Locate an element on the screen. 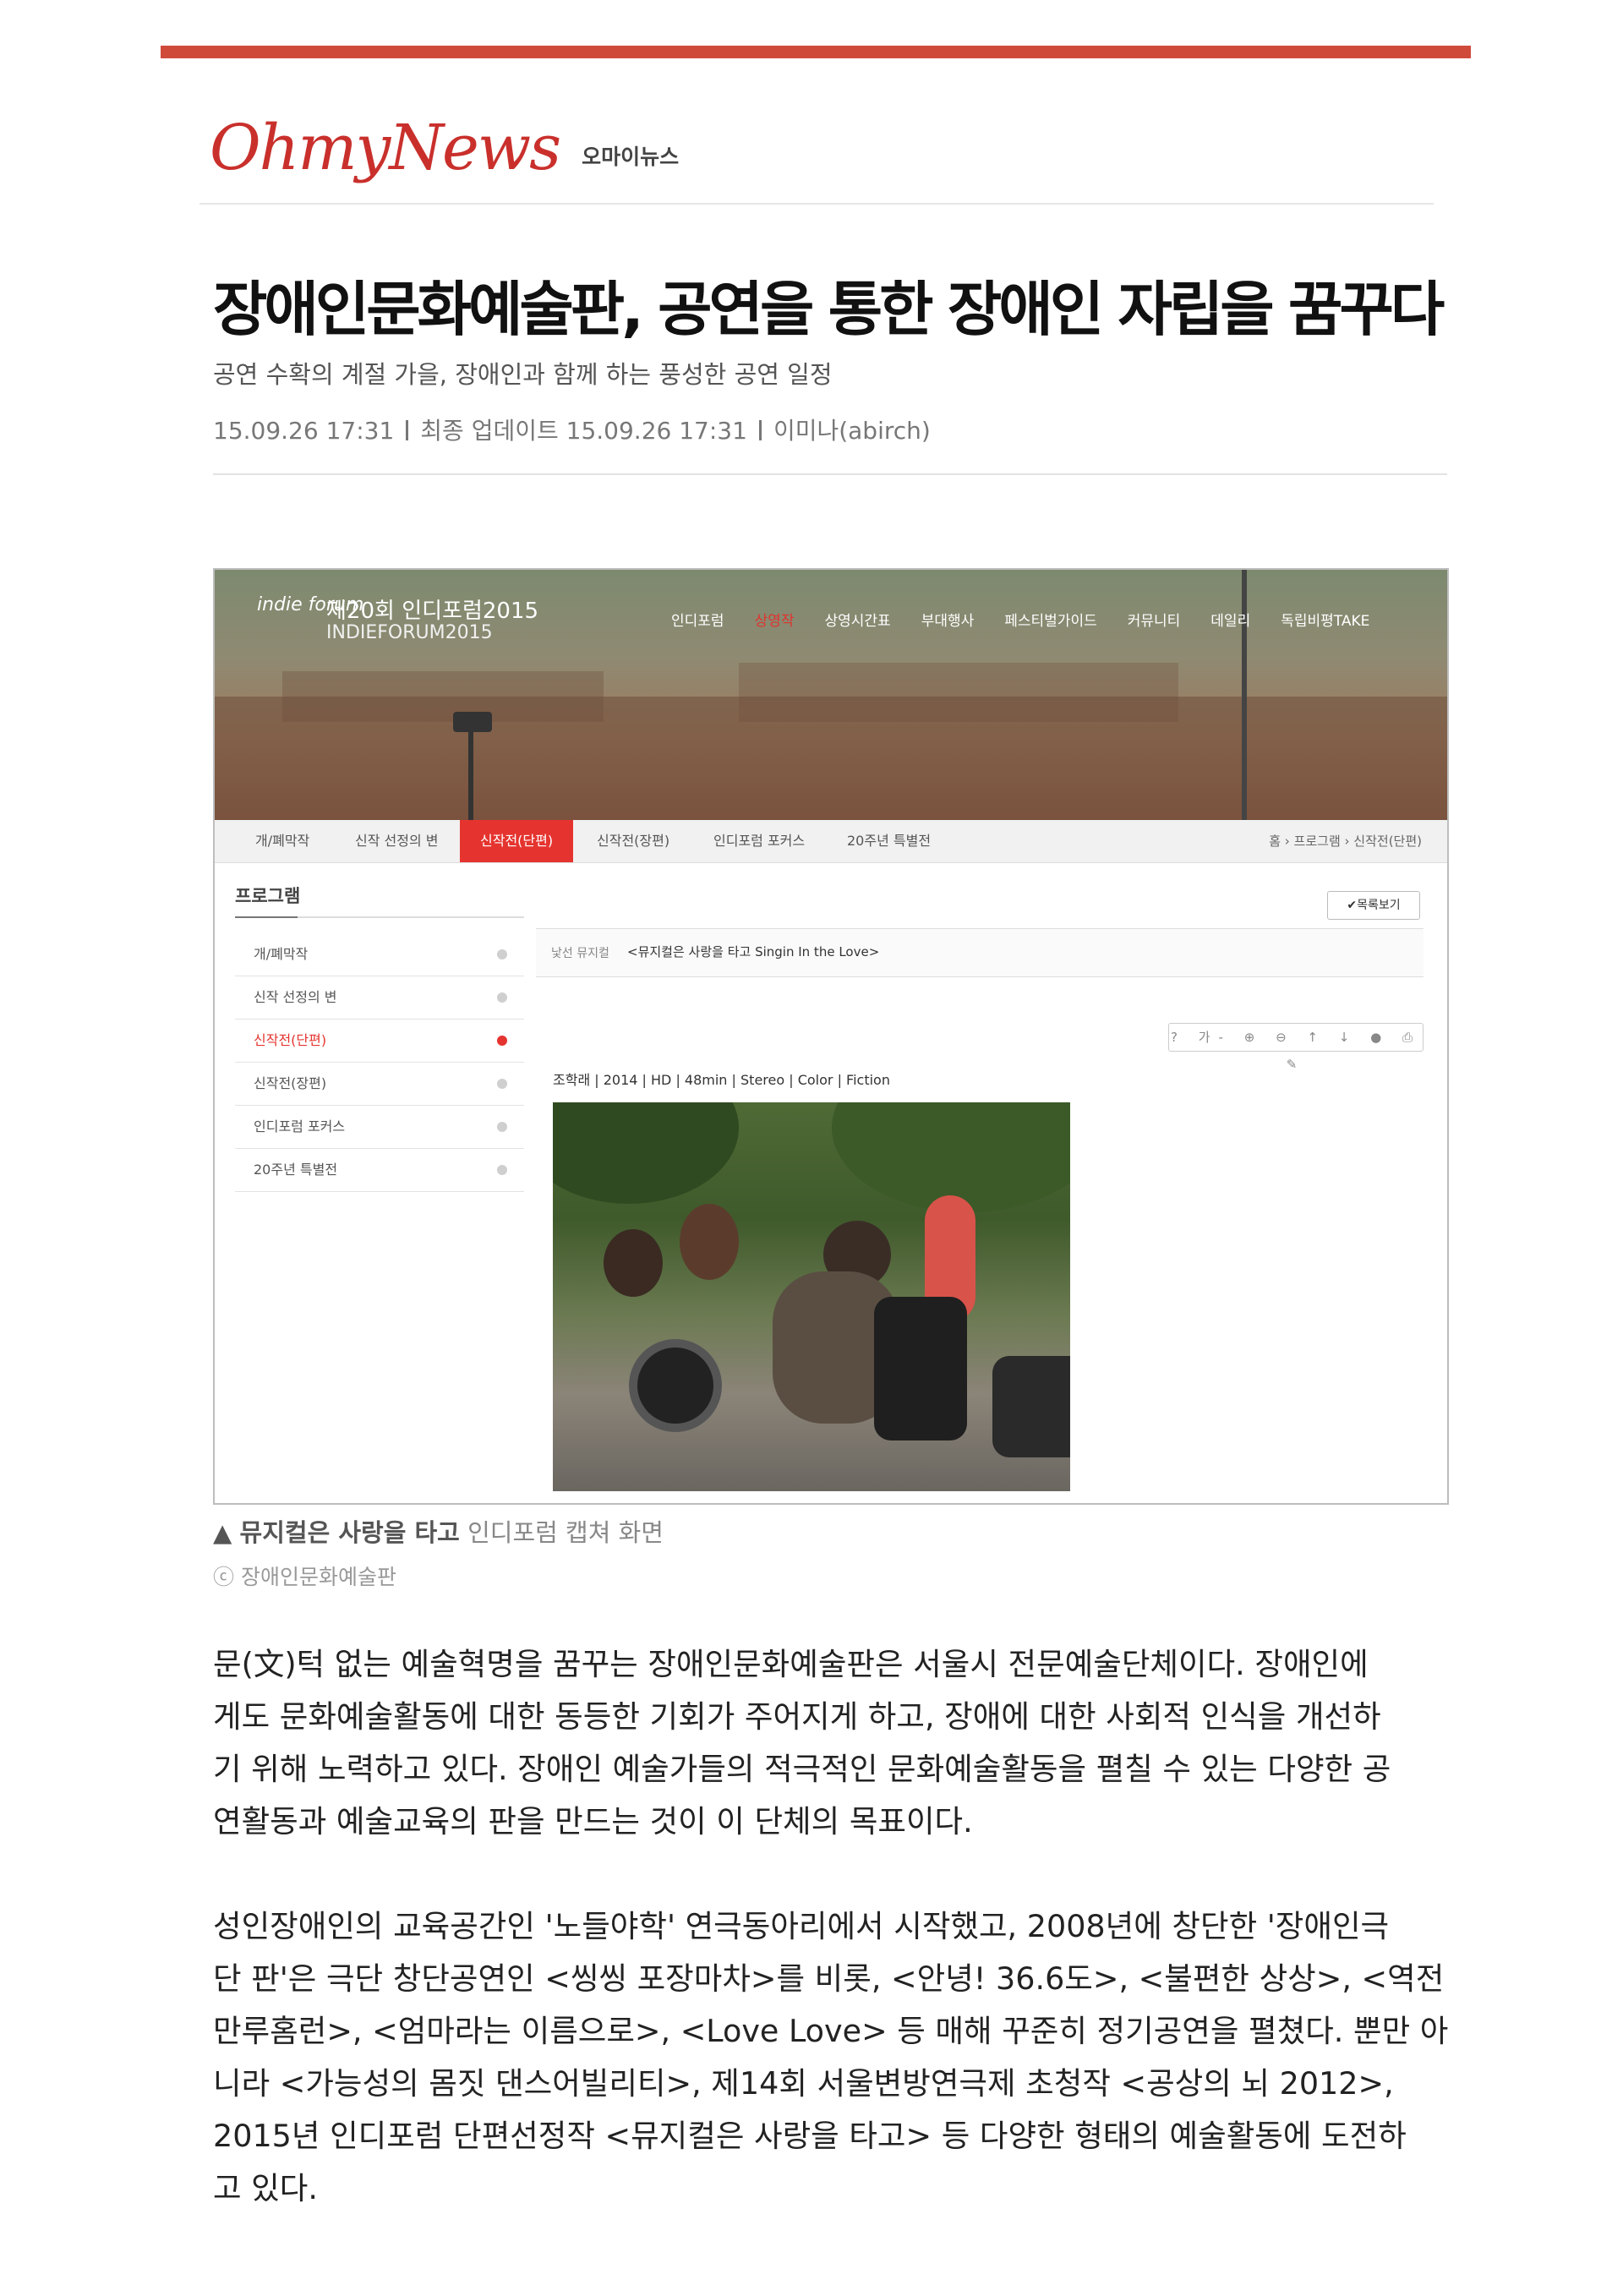 This screenshot has height=2296, width=1623. tree-foliage is located at coordinates (646, 1153).